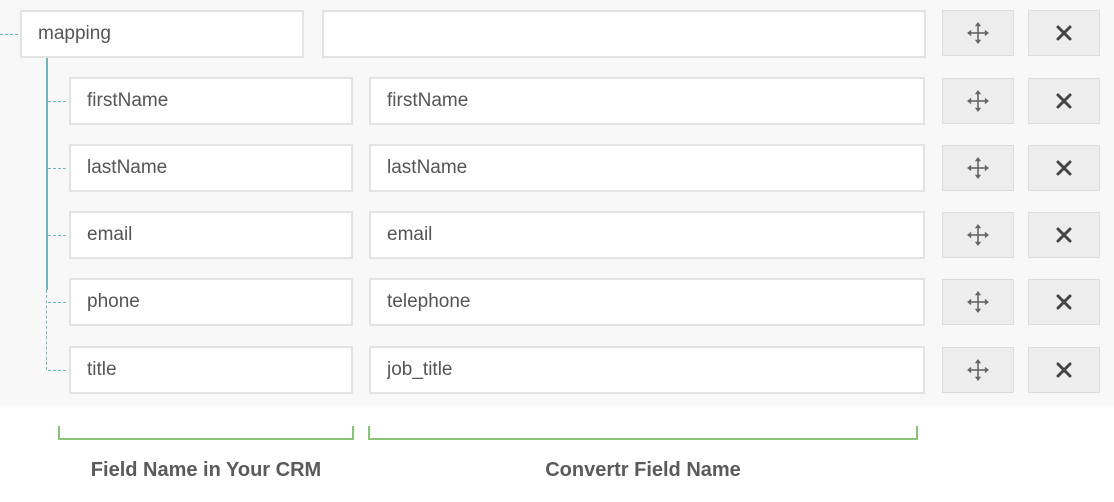 Image resolution: width=1114 pixels, height=502 pixels. Describe the element at coordinates (643, 433) in the screenshot. I see `convertr-field-bracket` at that location.